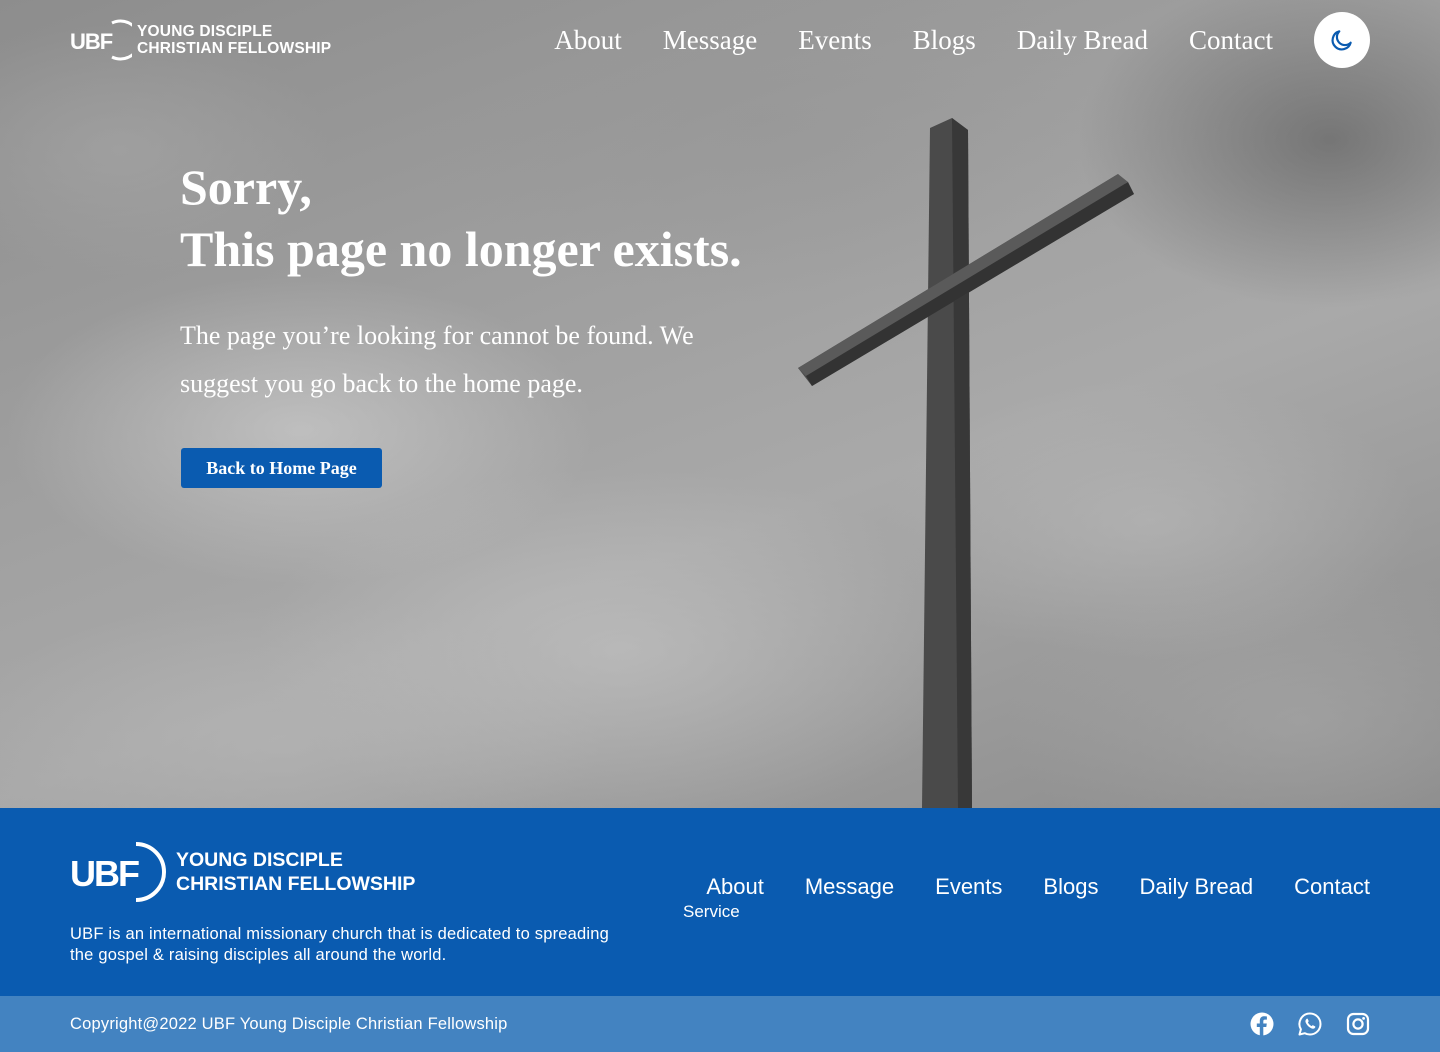 This screenshot has height=1052, width=1440. Describe the element at coordinates (91, 41) in the screenshot. I see `logo-text: UBF` at that location.